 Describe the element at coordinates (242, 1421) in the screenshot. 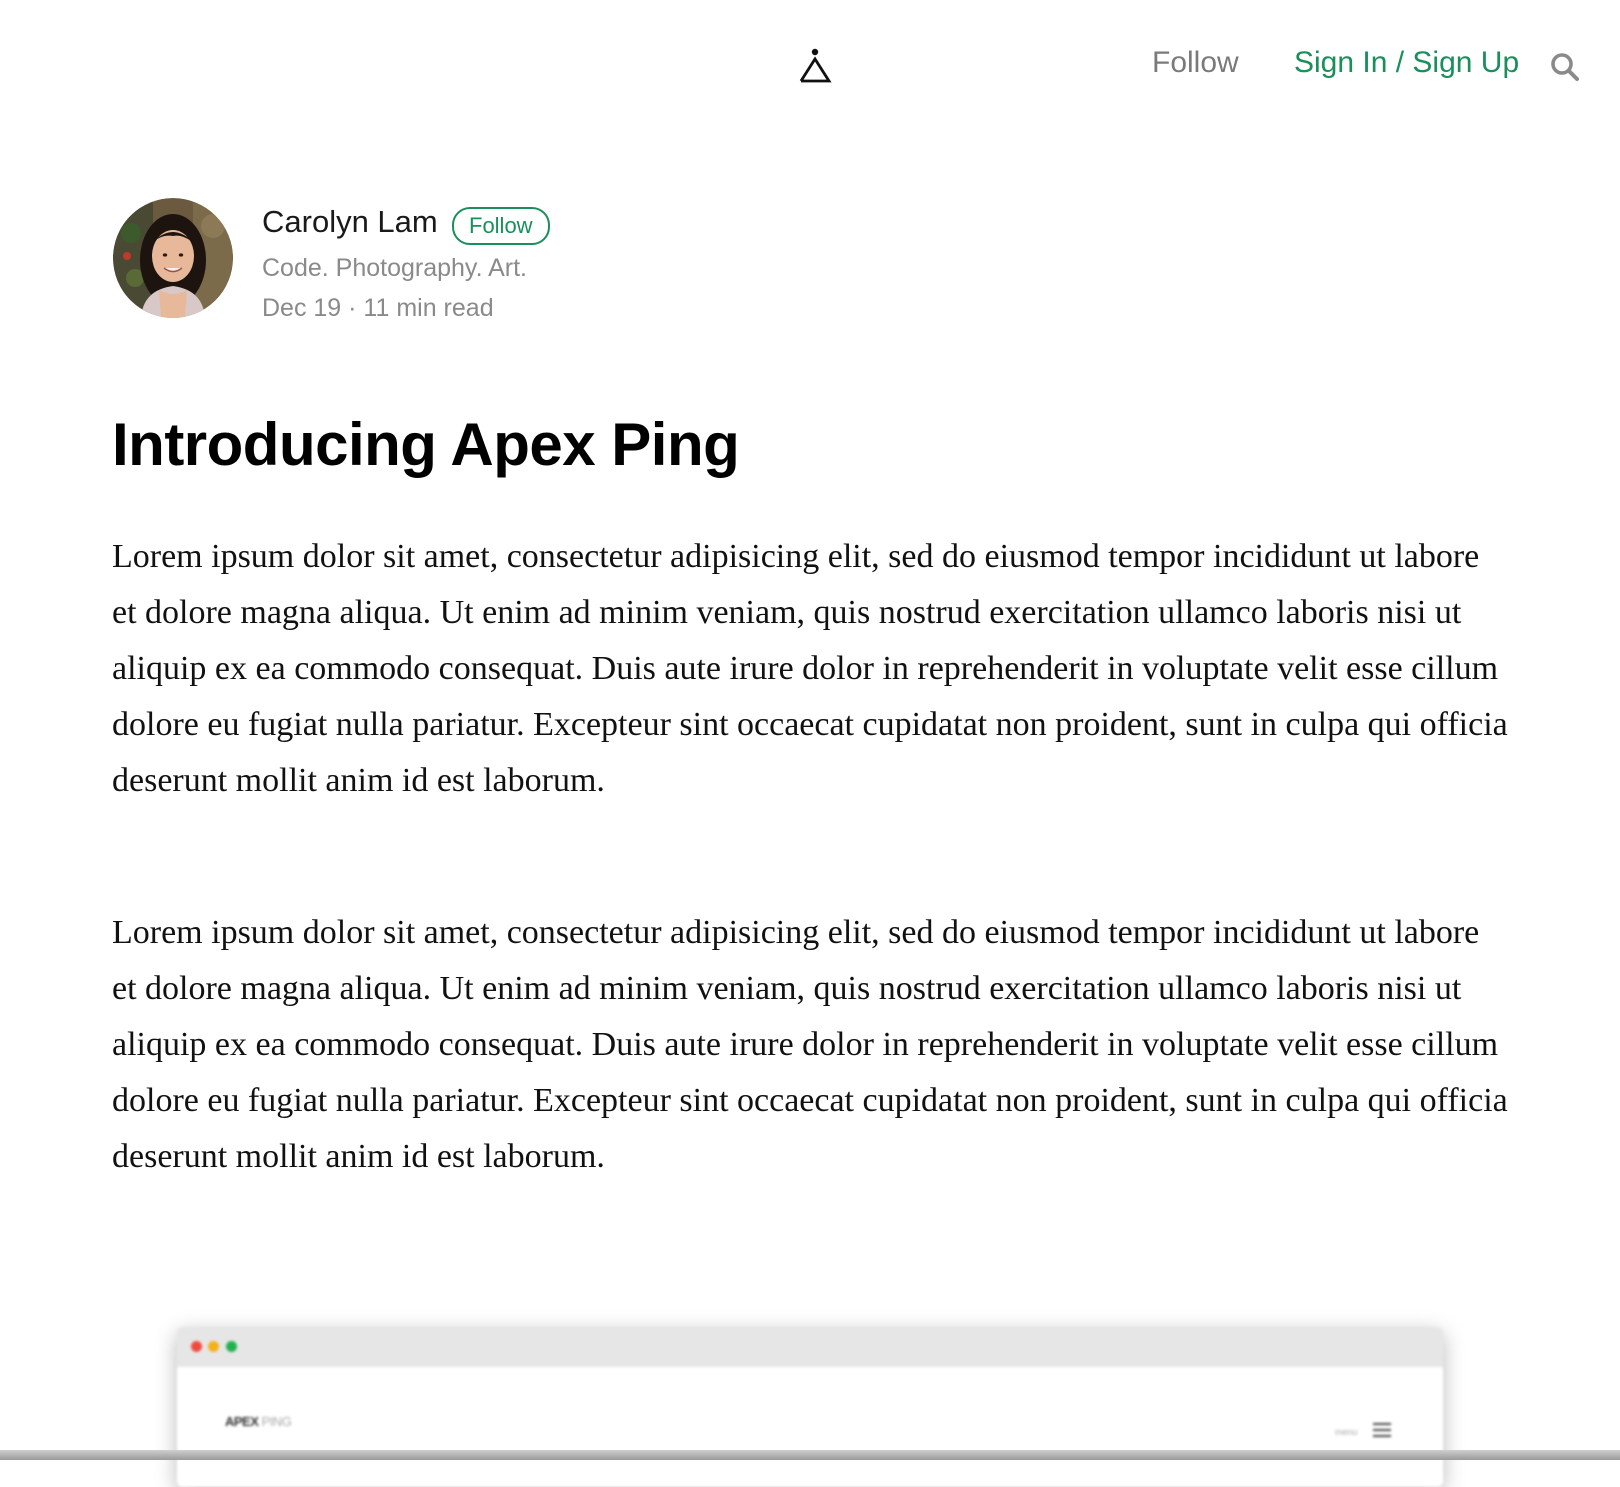

I see `embedded-brand-bold: APEX` at that location.